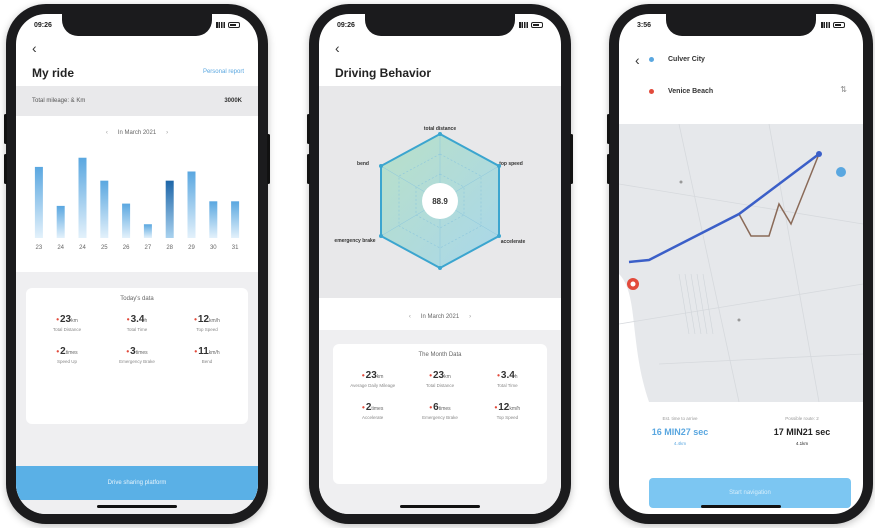 This screenshot has width=875, height=528. Describe the element at coordinates (137, 323) in the screenshot. I see `stat-item: •3.4h Total Time` at that location.